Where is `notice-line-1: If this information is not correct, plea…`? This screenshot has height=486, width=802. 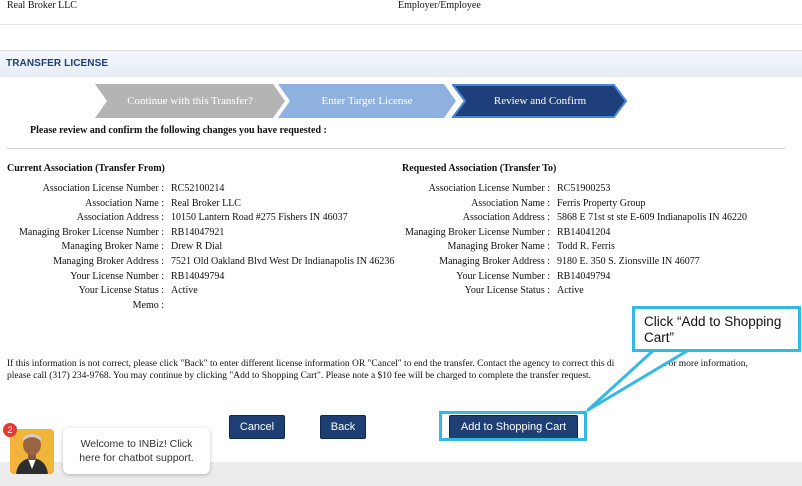
notice-line-1: If this information is not correct, plea… is located at coordinates (311, 364).